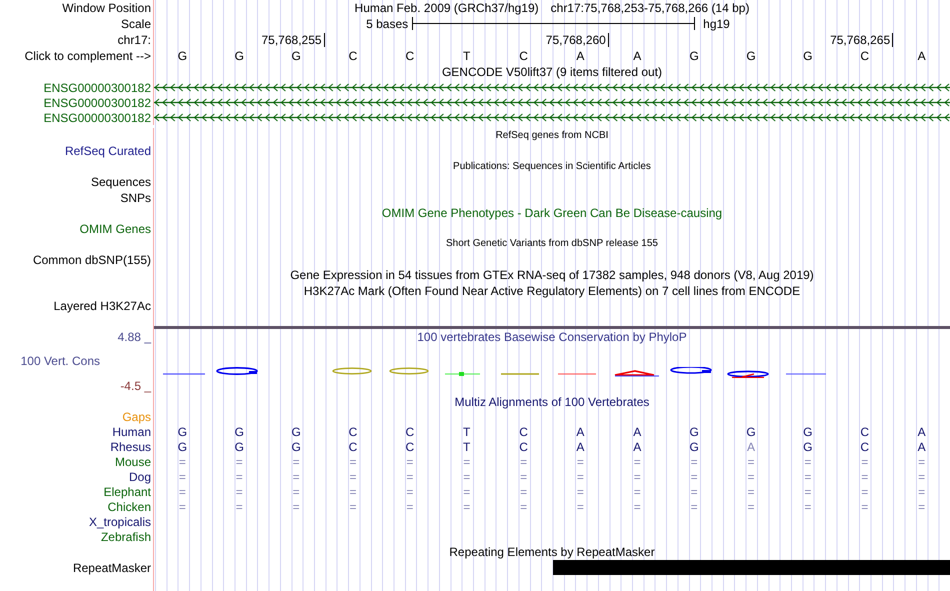 The width and height of the screenshot is (950, 591). What do you see at coordinates (87, 56) in the screenshot?
I see `complement-link: Click to complement -->` at bounding box center [87, 56].